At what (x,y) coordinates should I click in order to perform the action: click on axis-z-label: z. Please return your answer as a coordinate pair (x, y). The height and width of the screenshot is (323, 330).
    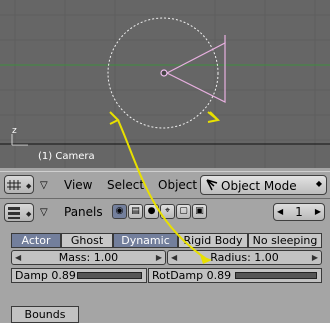
    Looking at the image, I should click on (14, 131).